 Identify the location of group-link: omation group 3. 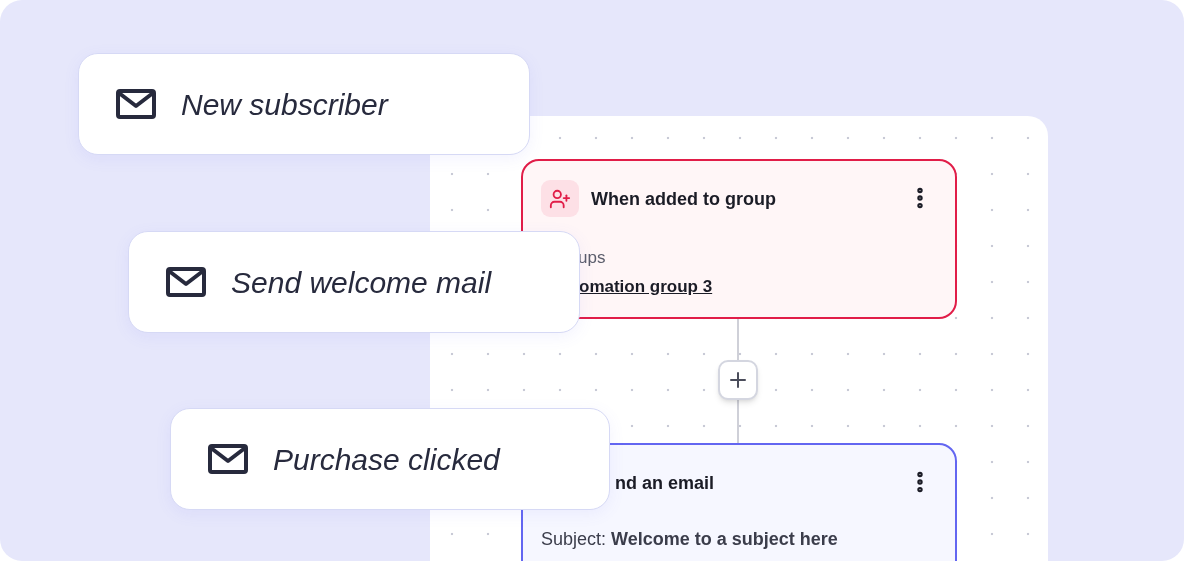
(646, 287).